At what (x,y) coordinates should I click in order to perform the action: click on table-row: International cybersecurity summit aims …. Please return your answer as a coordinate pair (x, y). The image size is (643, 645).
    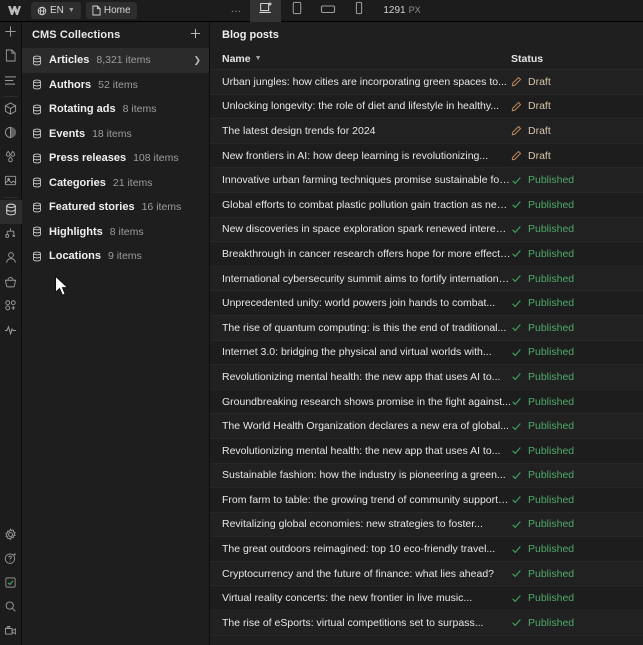
    Looking at the image, I should click on (426, 279).